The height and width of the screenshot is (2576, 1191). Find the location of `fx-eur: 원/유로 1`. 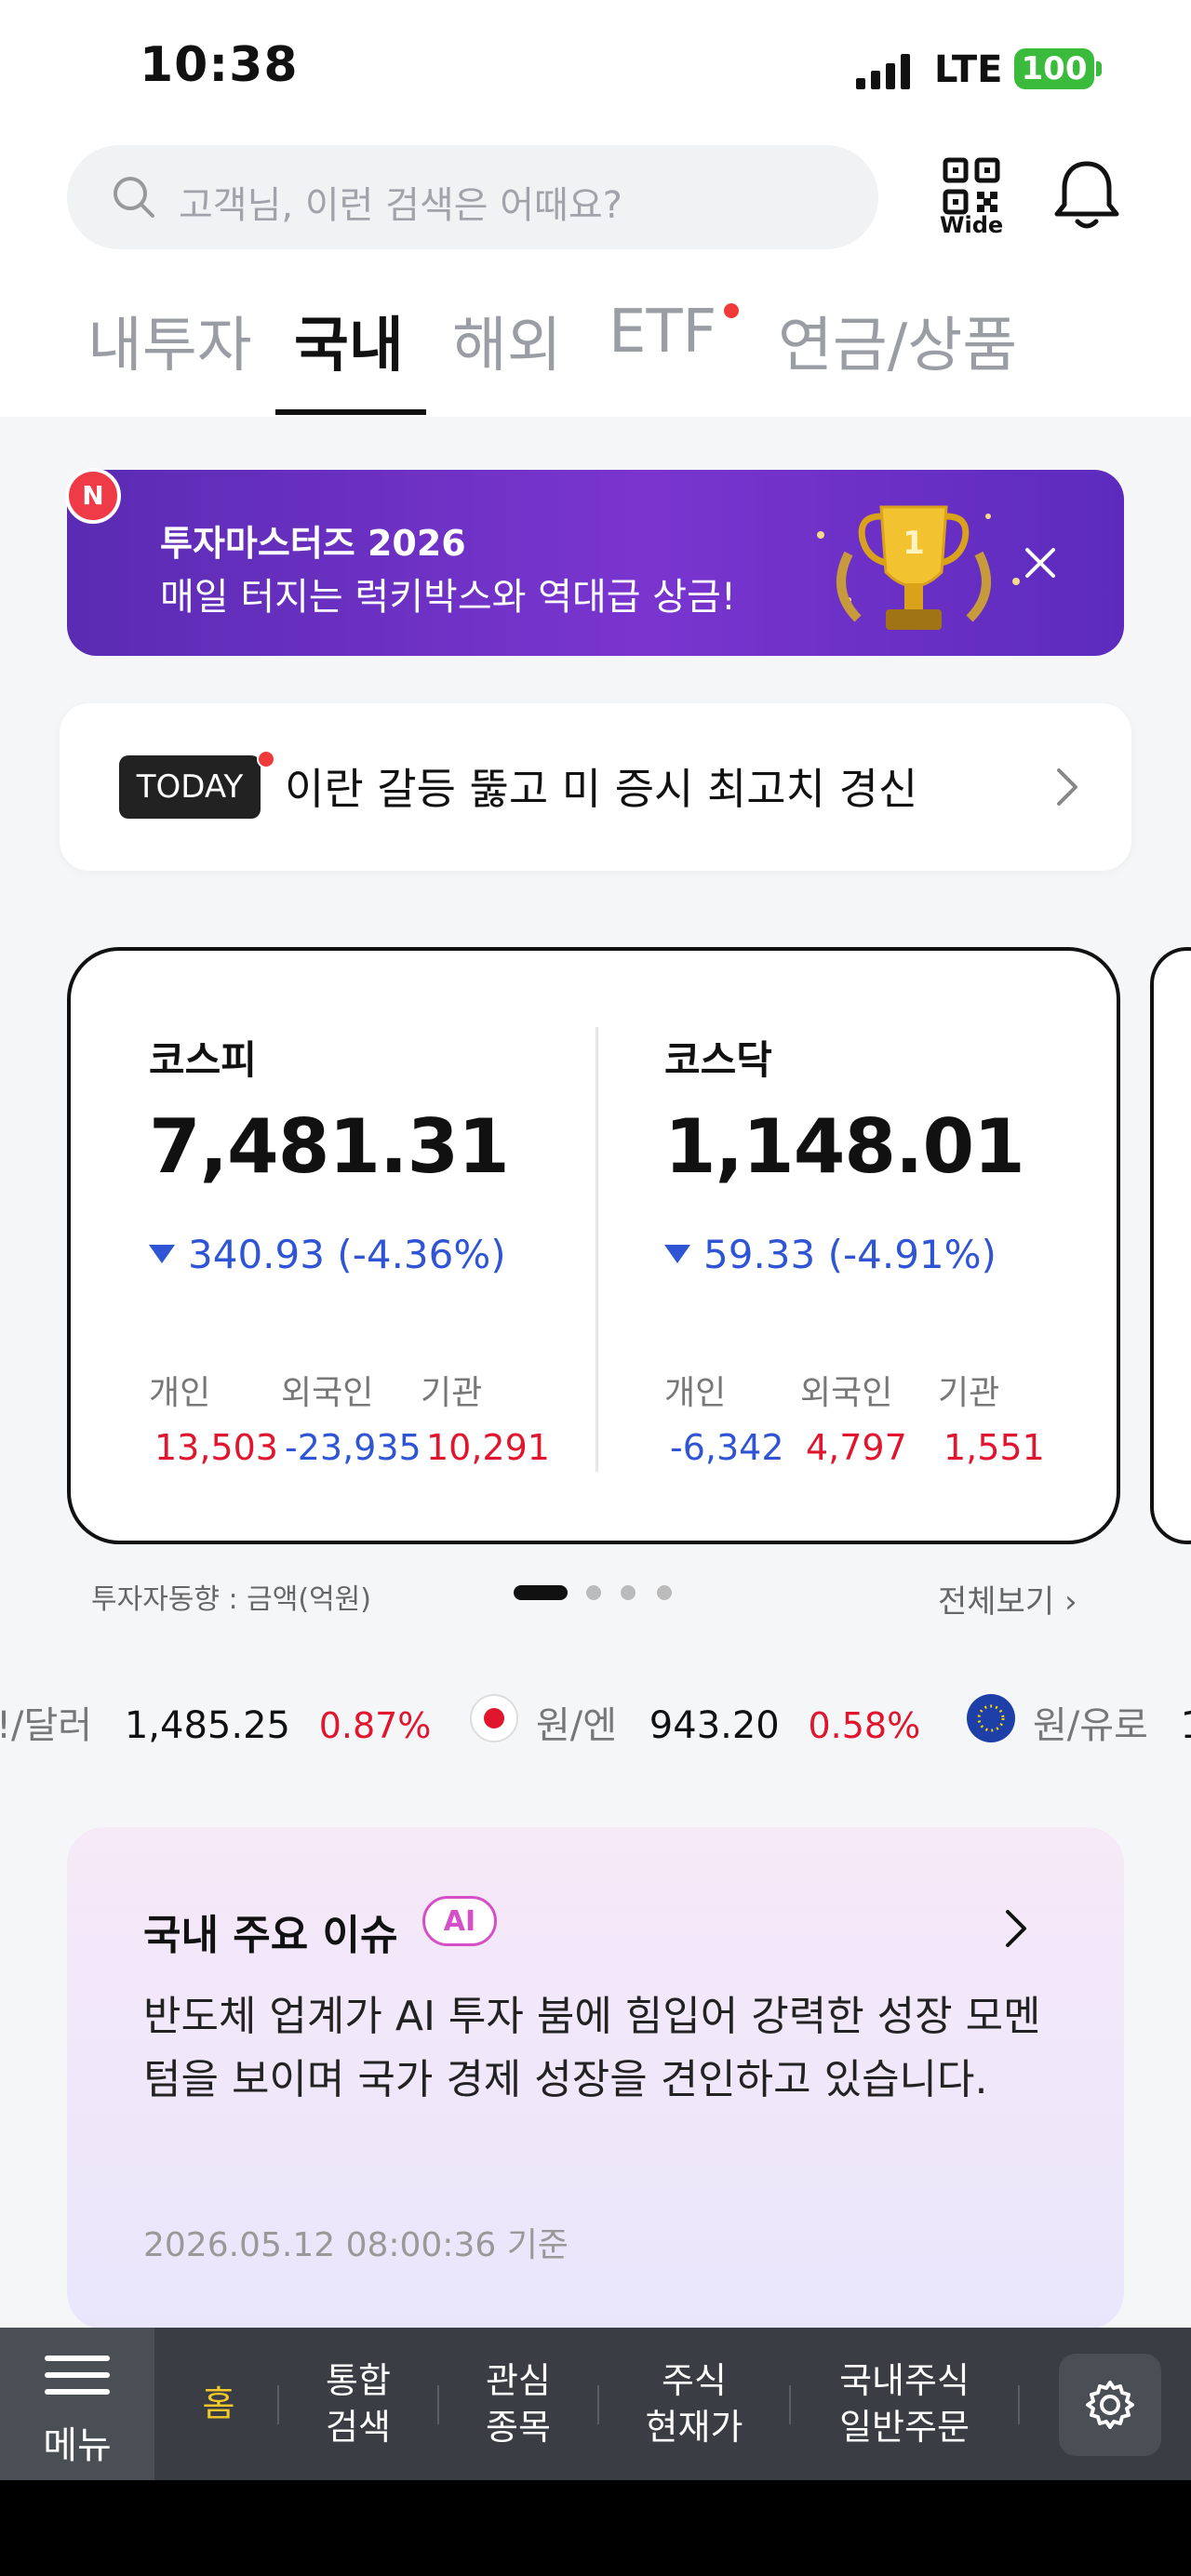

fx-eur: 원/유로 1 is located at coordinates (1112, 1722).